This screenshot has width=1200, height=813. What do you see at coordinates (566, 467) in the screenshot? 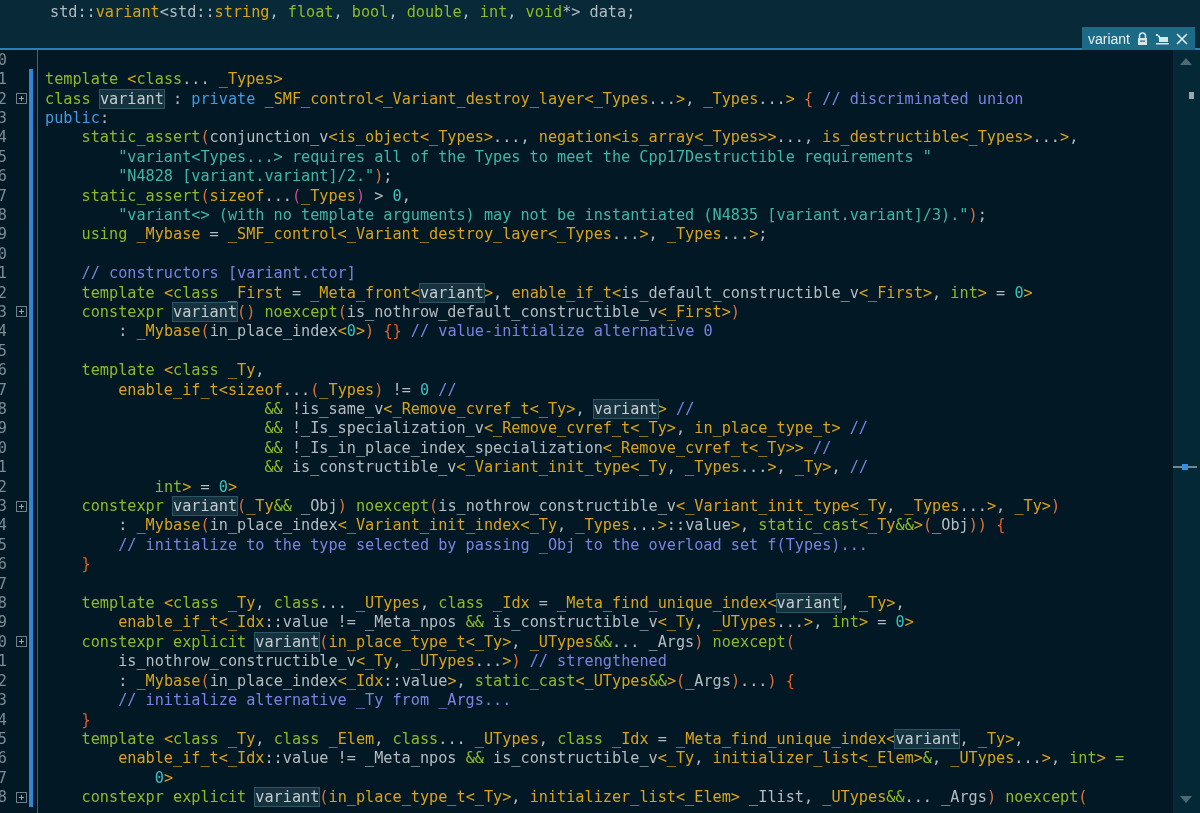
I see `code-line: && is_constructible_v<_Variant_init_type<_Ty, _Types...>, _Ty>, //` at bounding box center [566, 467].